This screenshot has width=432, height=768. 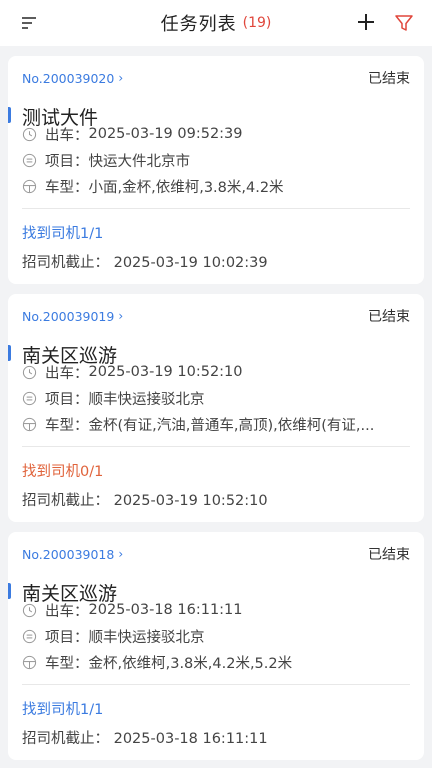 I want to click on car-type-row: 车型： 小面,金杯,依维柯,3.8米,4.2米, so click(x=212, y=186).